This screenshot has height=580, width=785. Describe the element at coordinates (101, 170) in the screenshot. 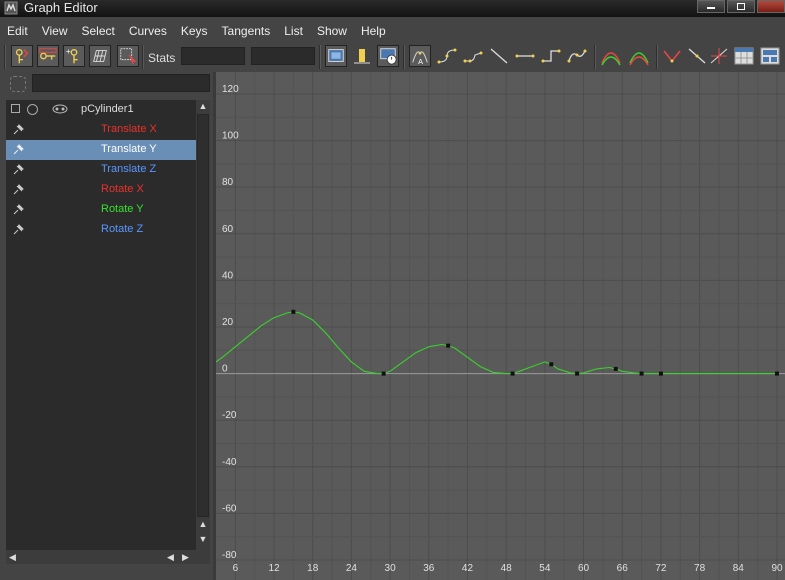

I see `channel-row-translate-z: Translate Z` at that location.